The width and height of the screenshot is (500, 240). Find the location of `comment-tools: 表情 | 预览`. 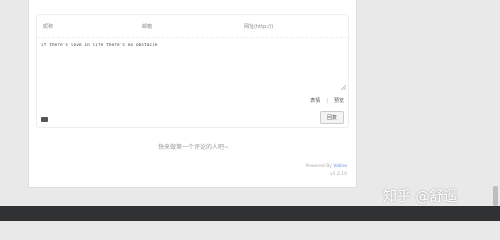

comment-tools: 表情 | 预览 is located at coordinates (327, 100).